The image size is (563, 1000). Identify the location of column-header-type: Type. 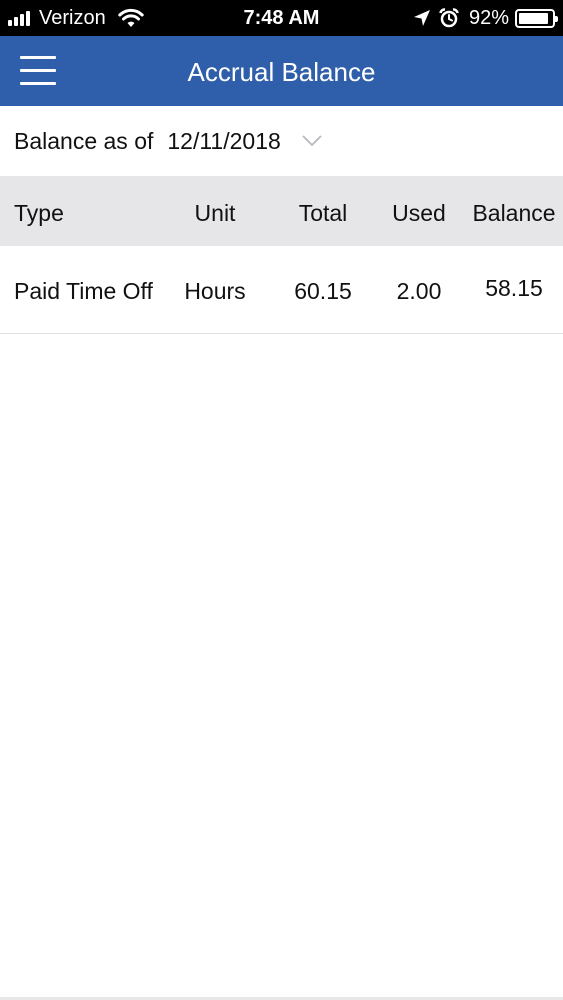
(39, 213).